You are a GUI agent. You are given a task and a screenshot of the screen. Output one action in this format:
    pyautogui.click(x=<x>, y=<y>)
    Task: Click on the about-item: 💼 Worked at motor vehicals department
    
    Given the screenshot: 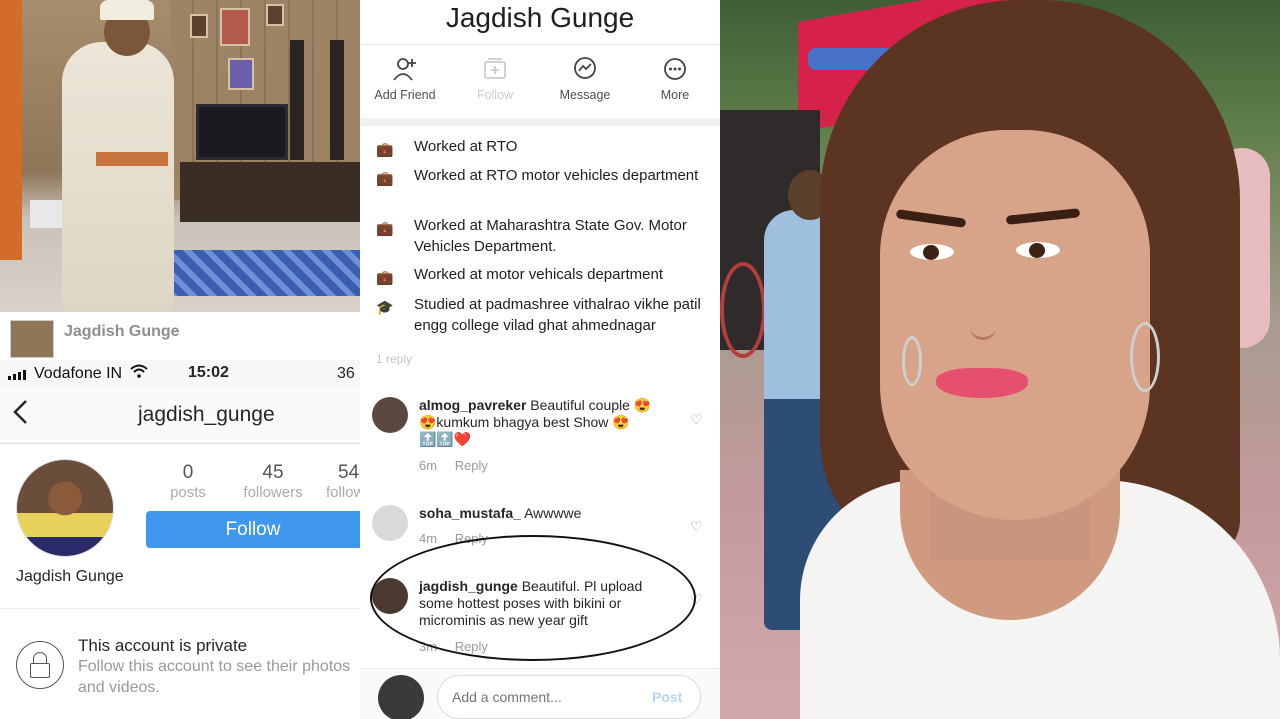 What is the action you would take?
    pyautogui.click(x=541, y=275)
    